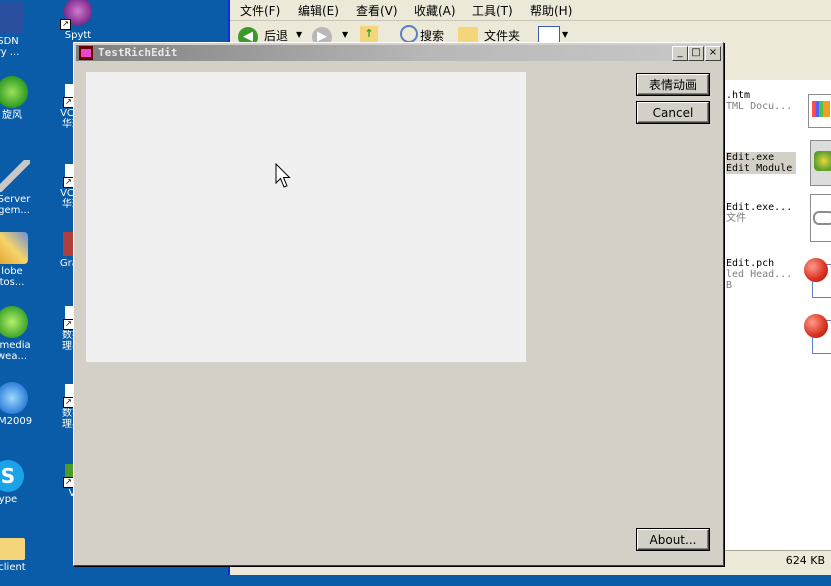  What do you see at coordinates (14, 248) in the screenshot?
I see `feather-icon` at bounding box center [14, 248].